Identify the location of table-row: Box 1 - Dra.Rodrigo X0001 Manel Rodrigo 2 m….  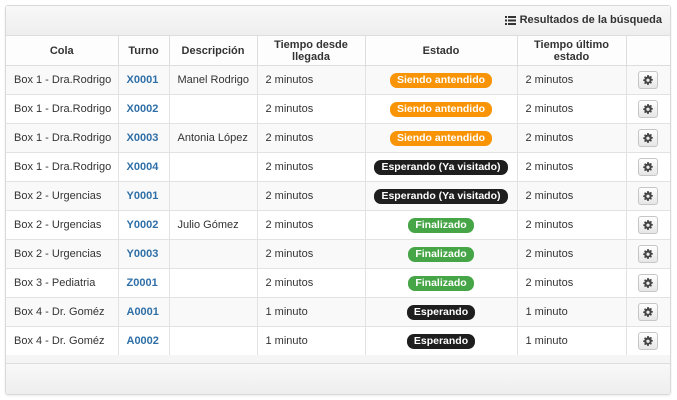
(338, 80).